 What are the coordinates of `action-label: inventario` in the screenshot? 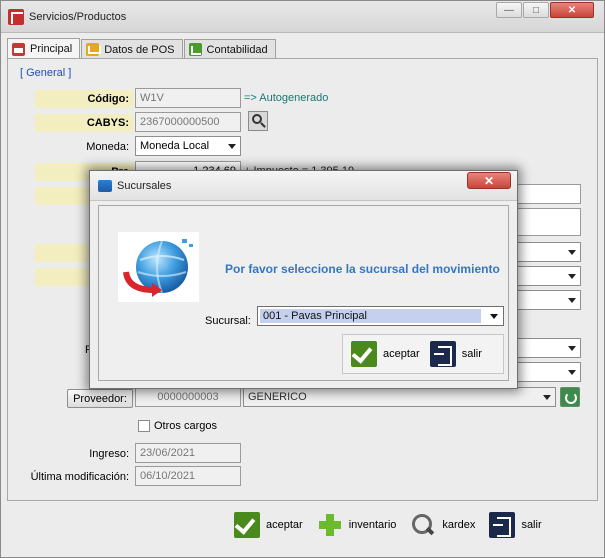 It's located at (372, 525).